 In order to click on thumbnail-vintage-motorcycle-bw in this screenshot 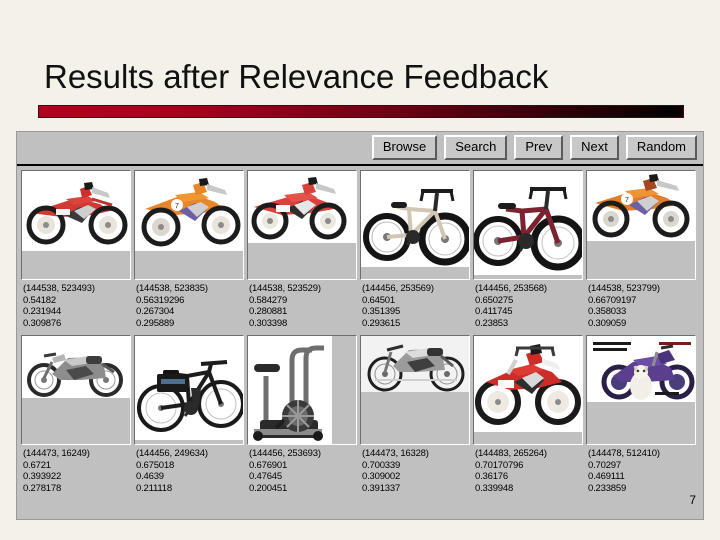, I will do `click(76, 390)`.